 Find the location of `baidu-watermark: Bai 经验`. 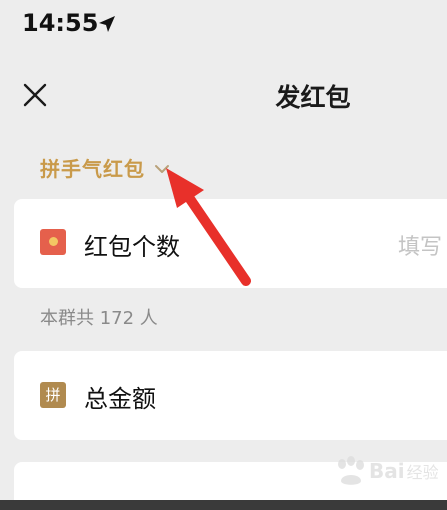

baidu-watermark: Bai 经验 is located at coordinates (386, 471).